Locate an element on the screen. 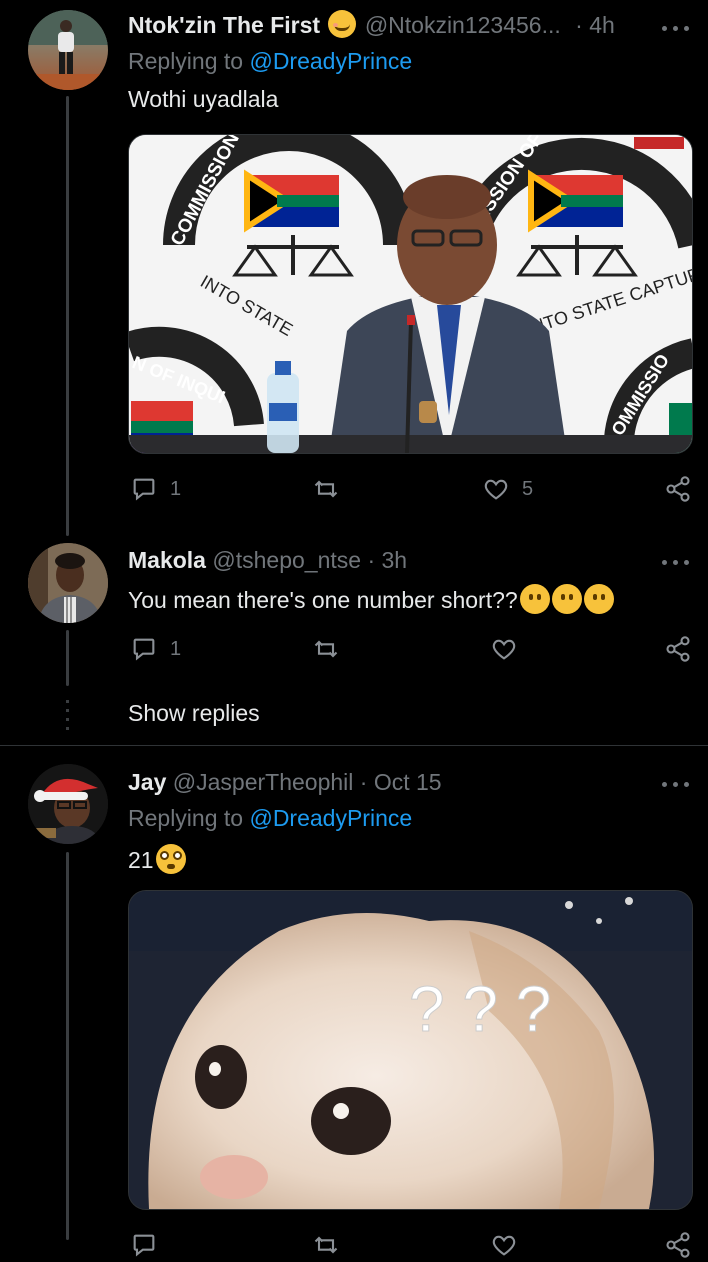 Image resolution: width=708 pixels, height=1262 pixels. smirk-emoji is located at coordinates (598, 599).